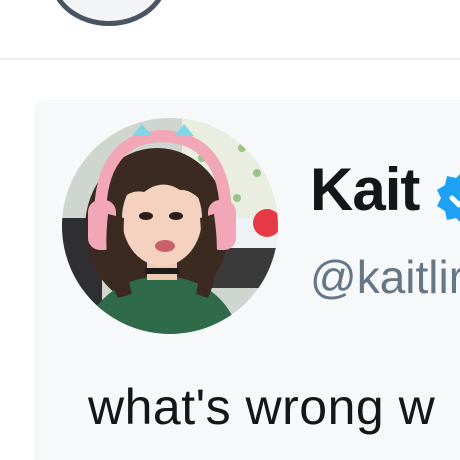 The width and height of the screenshot is (460, 460). Describe the element at coordinates (109, 13) in the screenshot. I see `previous-avatar-ring` at that location.